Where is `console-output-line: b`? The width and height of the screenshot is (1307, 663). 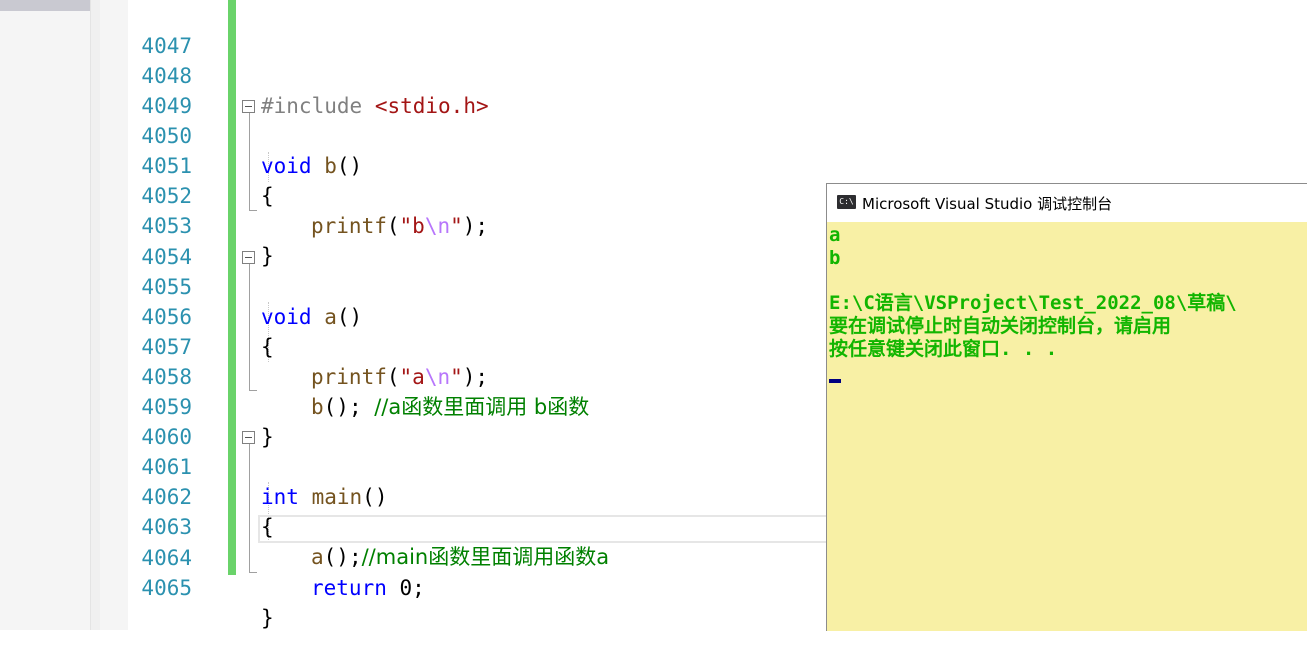
console-output-line: b is located at coordinates (835, 258).